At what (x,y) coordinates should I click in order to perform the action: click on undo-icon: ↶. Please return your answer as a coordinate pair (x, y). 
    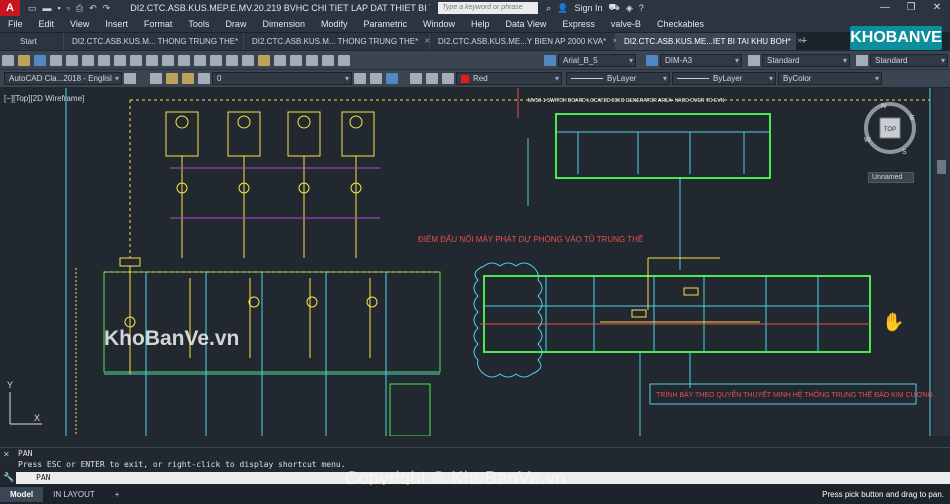
    Looking at the image, I should click on (93, 8).